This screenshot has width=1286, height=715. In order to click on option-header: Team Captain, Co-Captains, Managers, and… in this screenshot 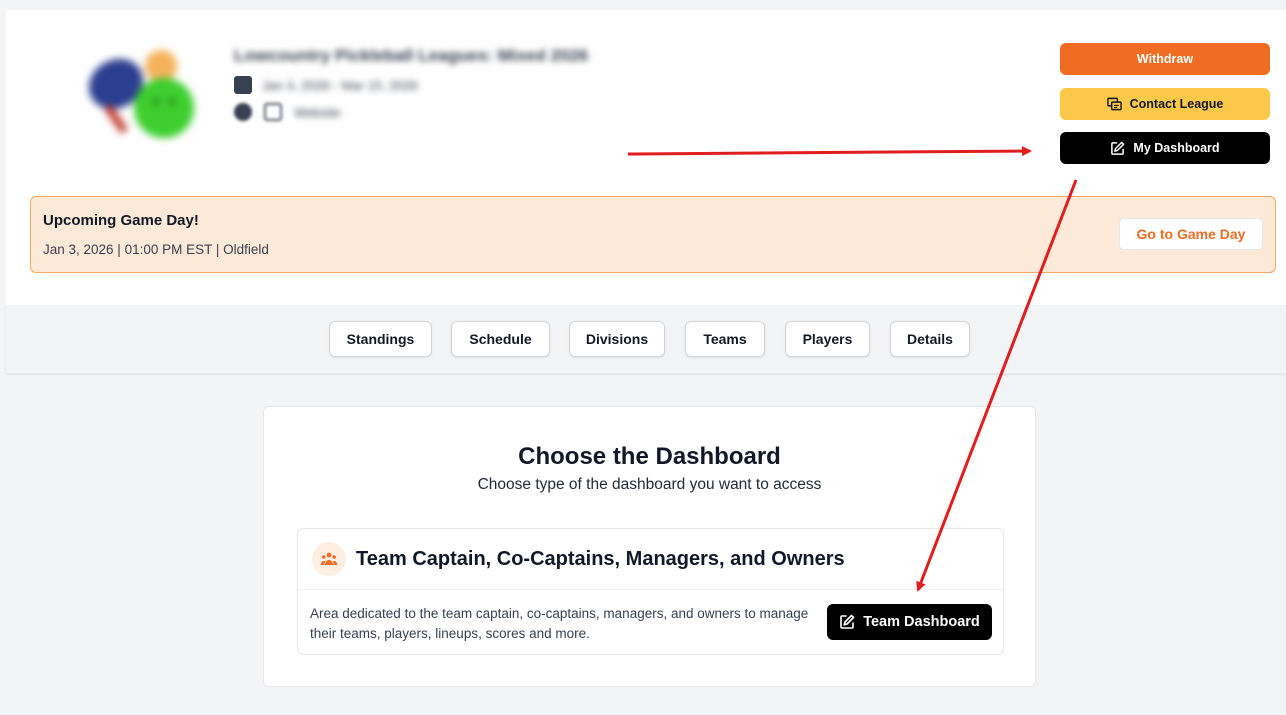, I will do `click(650, 559)`.